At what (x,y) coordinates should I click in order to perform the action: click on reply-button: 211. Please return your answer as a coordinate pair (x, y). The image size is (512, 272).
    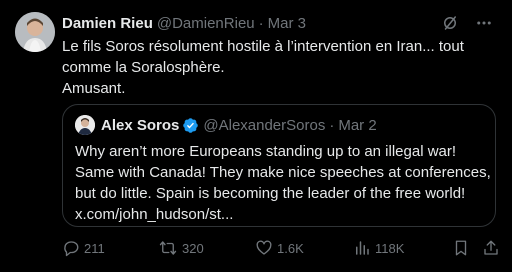
    Looking at the image, I should click on (83, 248).